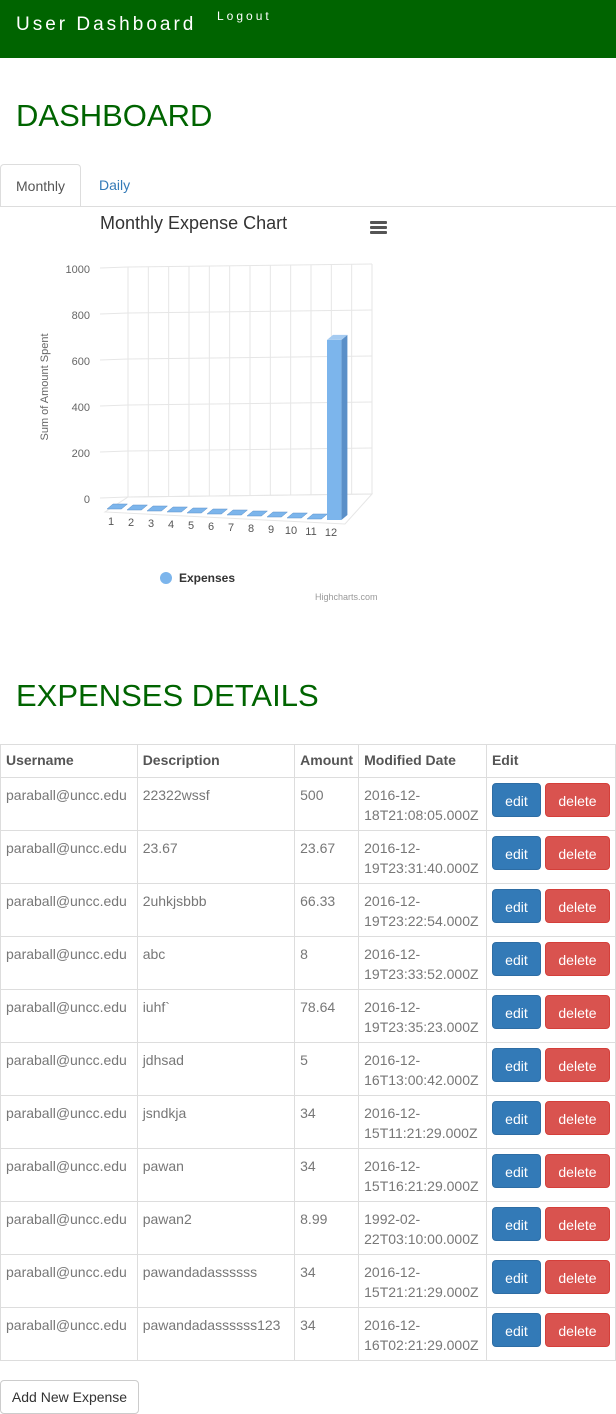 This screenshot has height=1414, width=616. I want to click on cell-modified-date: 1992-02- 22T03:10:00.000Z, so click(422, 1228).